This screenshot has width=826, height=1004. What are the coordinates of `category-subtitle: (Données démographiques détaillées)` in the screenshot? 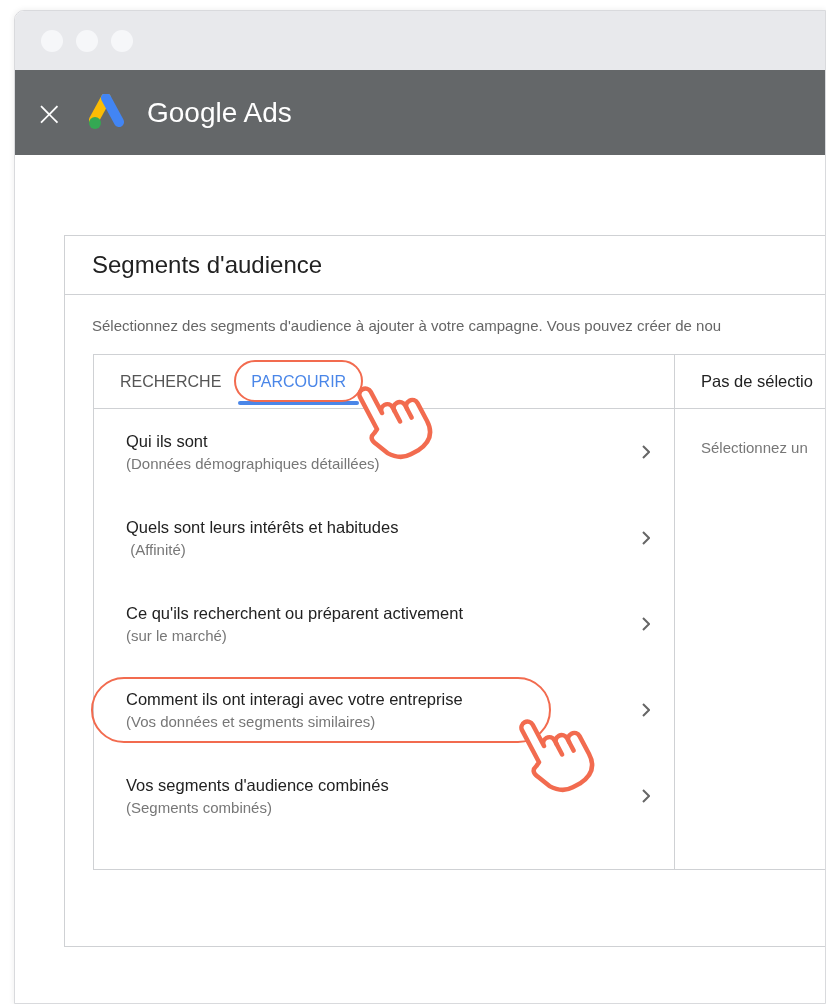 It's located at (253, 463).